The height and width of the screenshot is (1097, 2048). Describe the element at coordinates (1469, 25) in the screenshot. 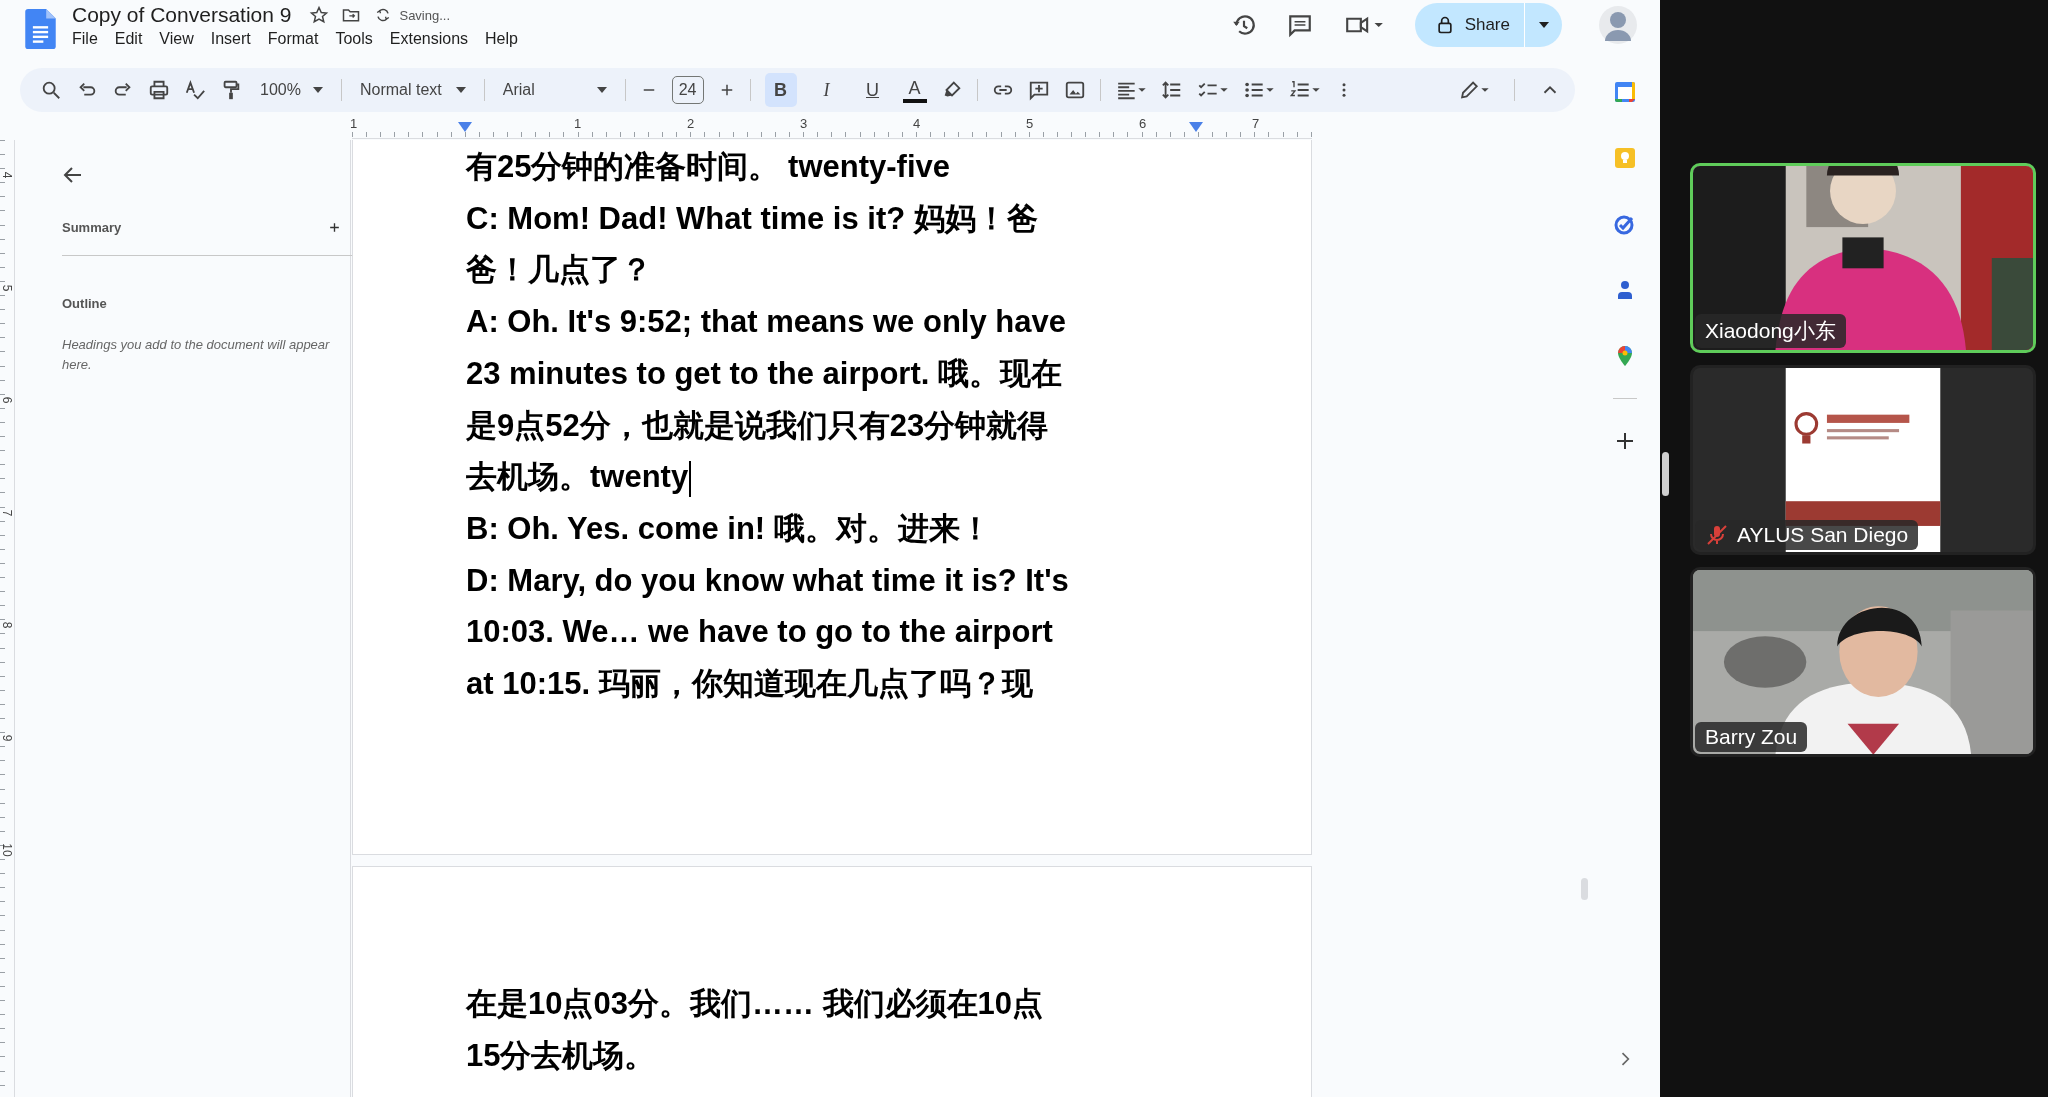

I see `share-button: Share` at that location.